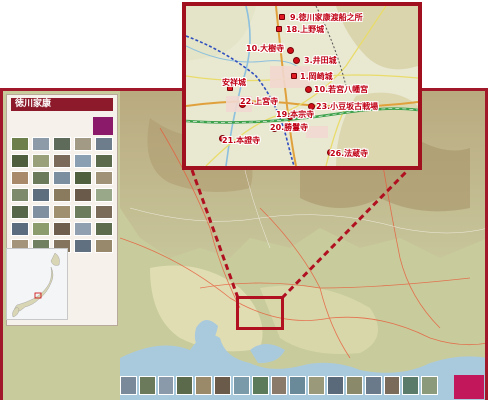  Describe the element at coordinates (241, 140) in the screenshot. I see `label-site-21: 21.本證寺` at that location.